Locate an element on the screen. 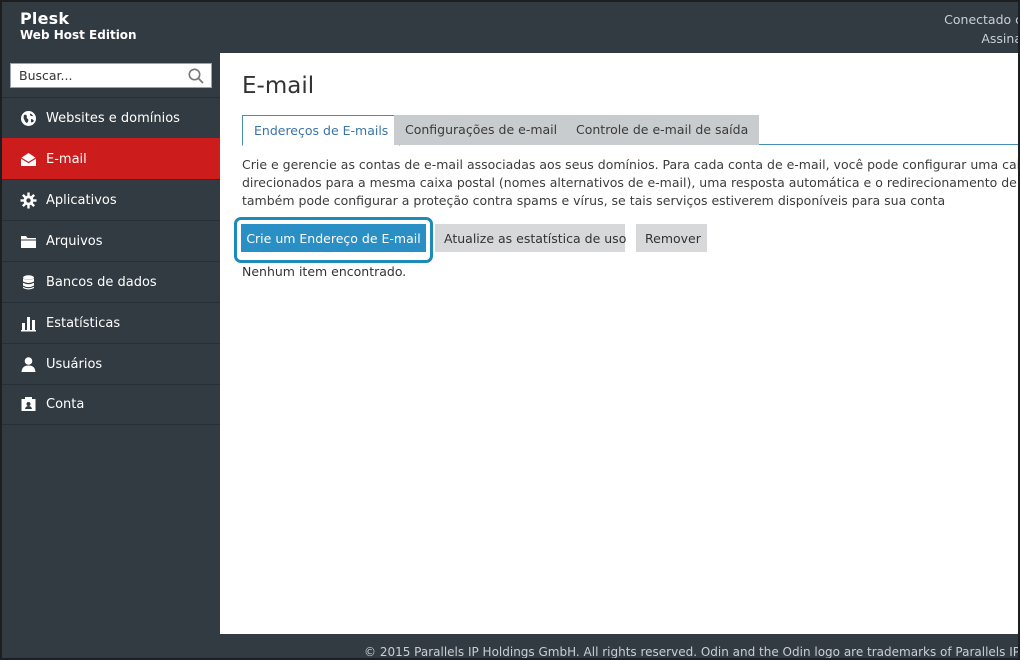 The height and width of the screenshot is (660, 1020). sidebar-item-files: Arquivos is located at coordinates (111, 240).